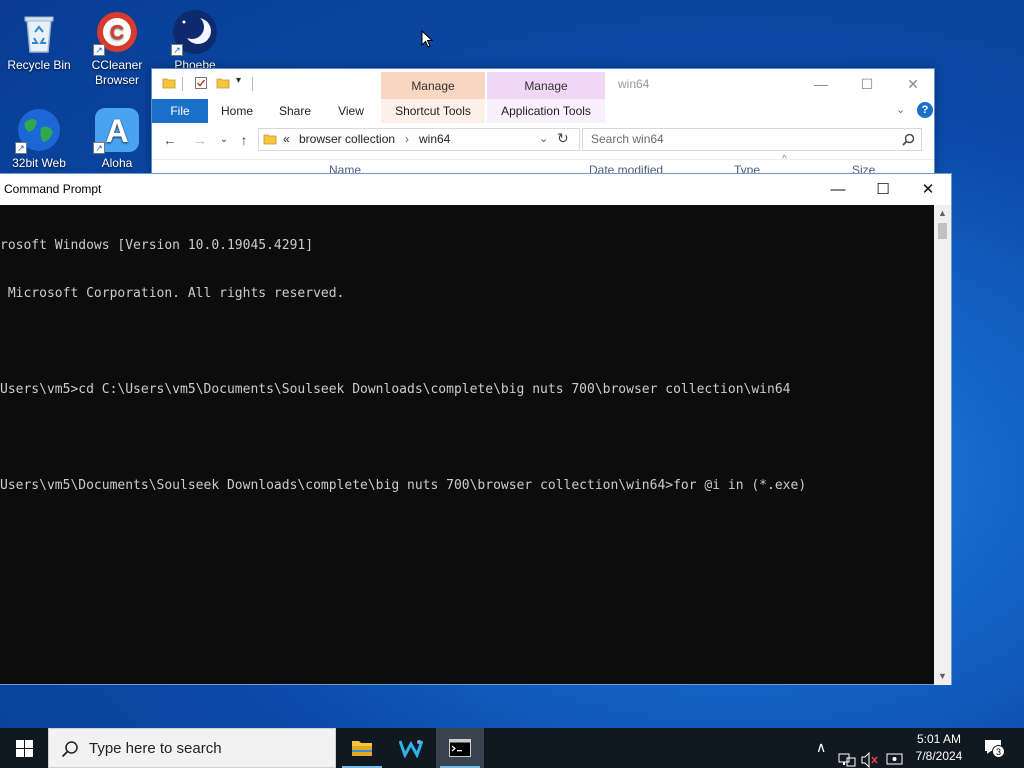 This screenshot has height=768, width=1024. I want to click on clock-time: 5:01 AM, so click(939, 739).